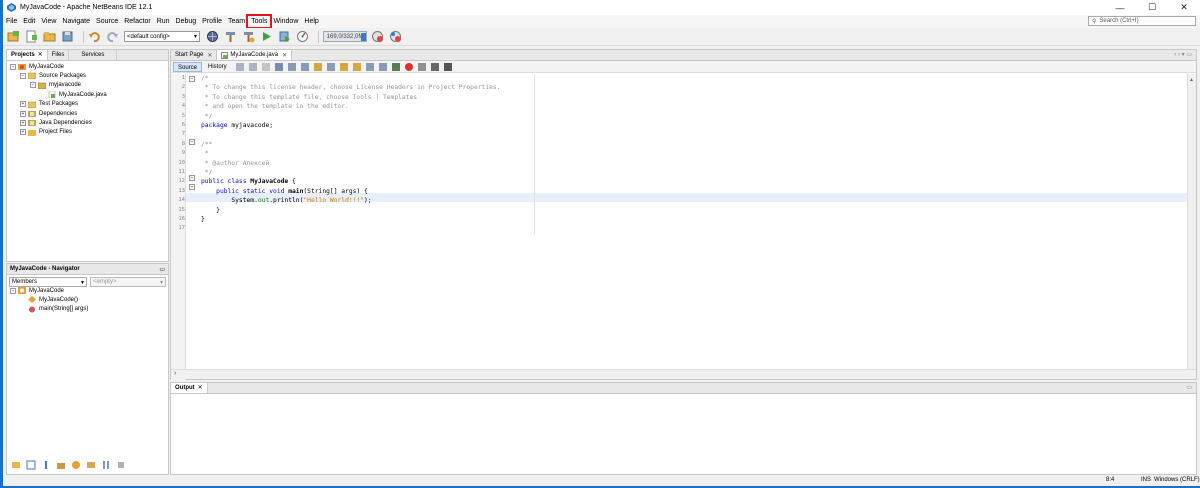  What do you see at coordinates (421, 66) in the screenshot?
I see `stop-macro-icon` at bounding box center [421, 66].